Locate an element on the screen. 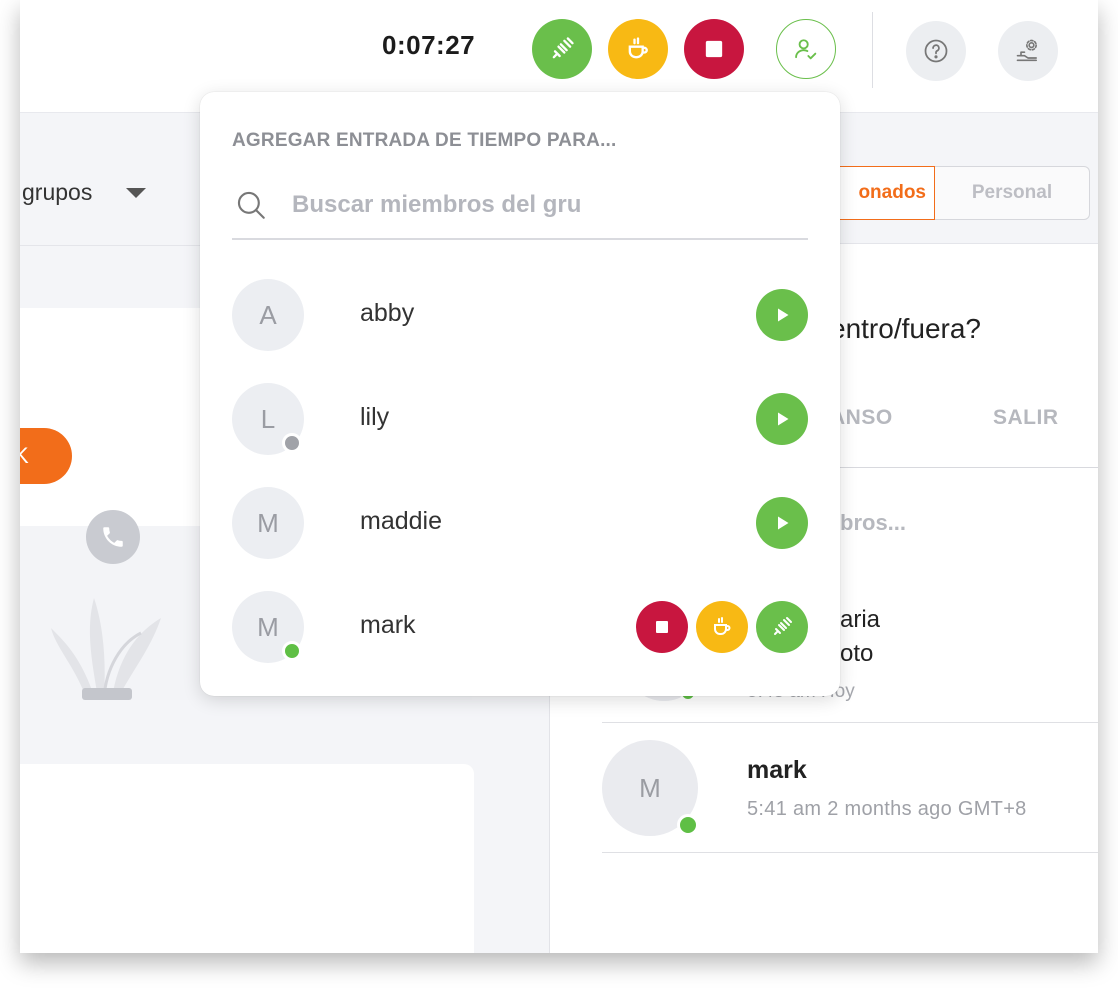 The image size is (1118, 994). manage-members-button is located at coordinates (806, 49).